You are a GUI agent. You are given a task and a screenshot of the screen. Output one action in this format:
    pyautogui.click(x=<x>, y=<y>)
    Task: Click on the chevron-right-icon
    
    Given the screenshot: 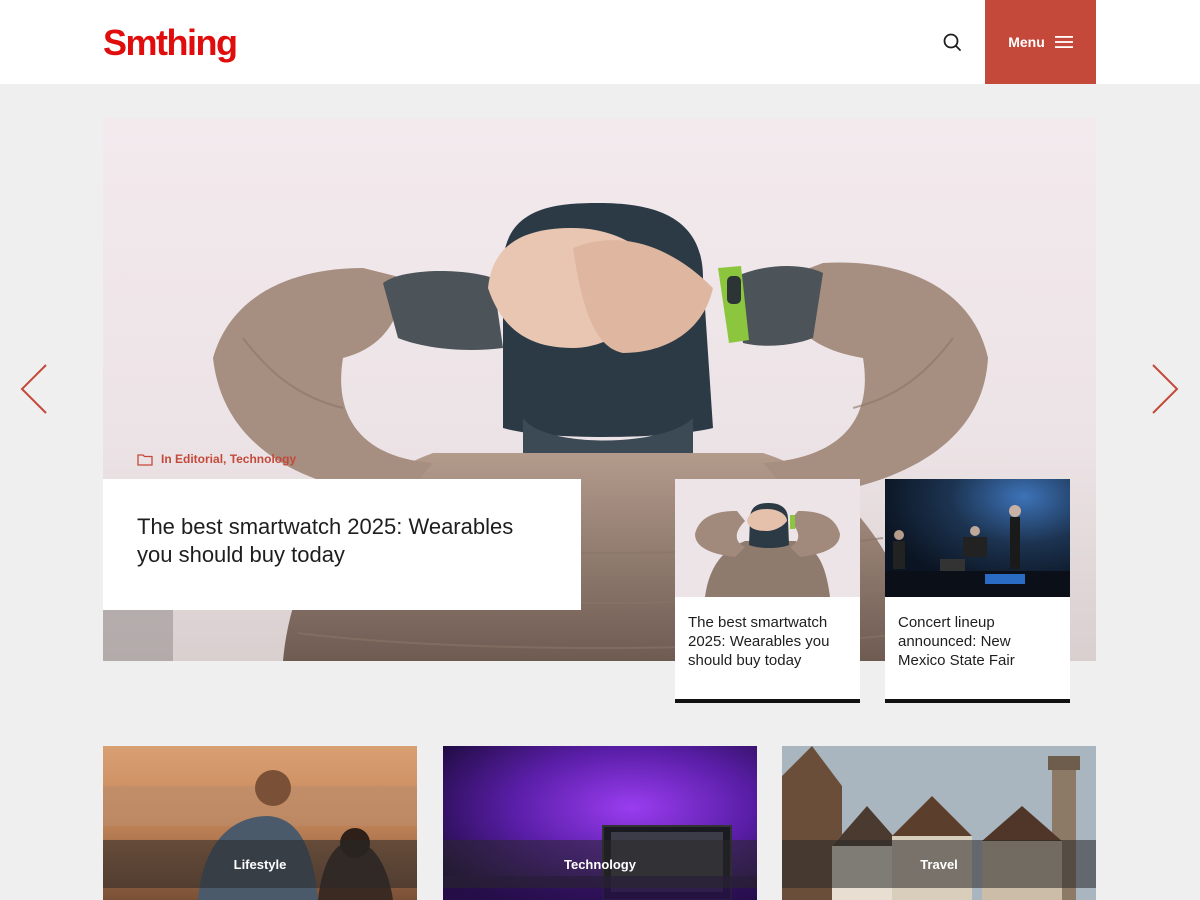 What is the action you would take?
    pyautogui.click(x=1165, y=389)
    